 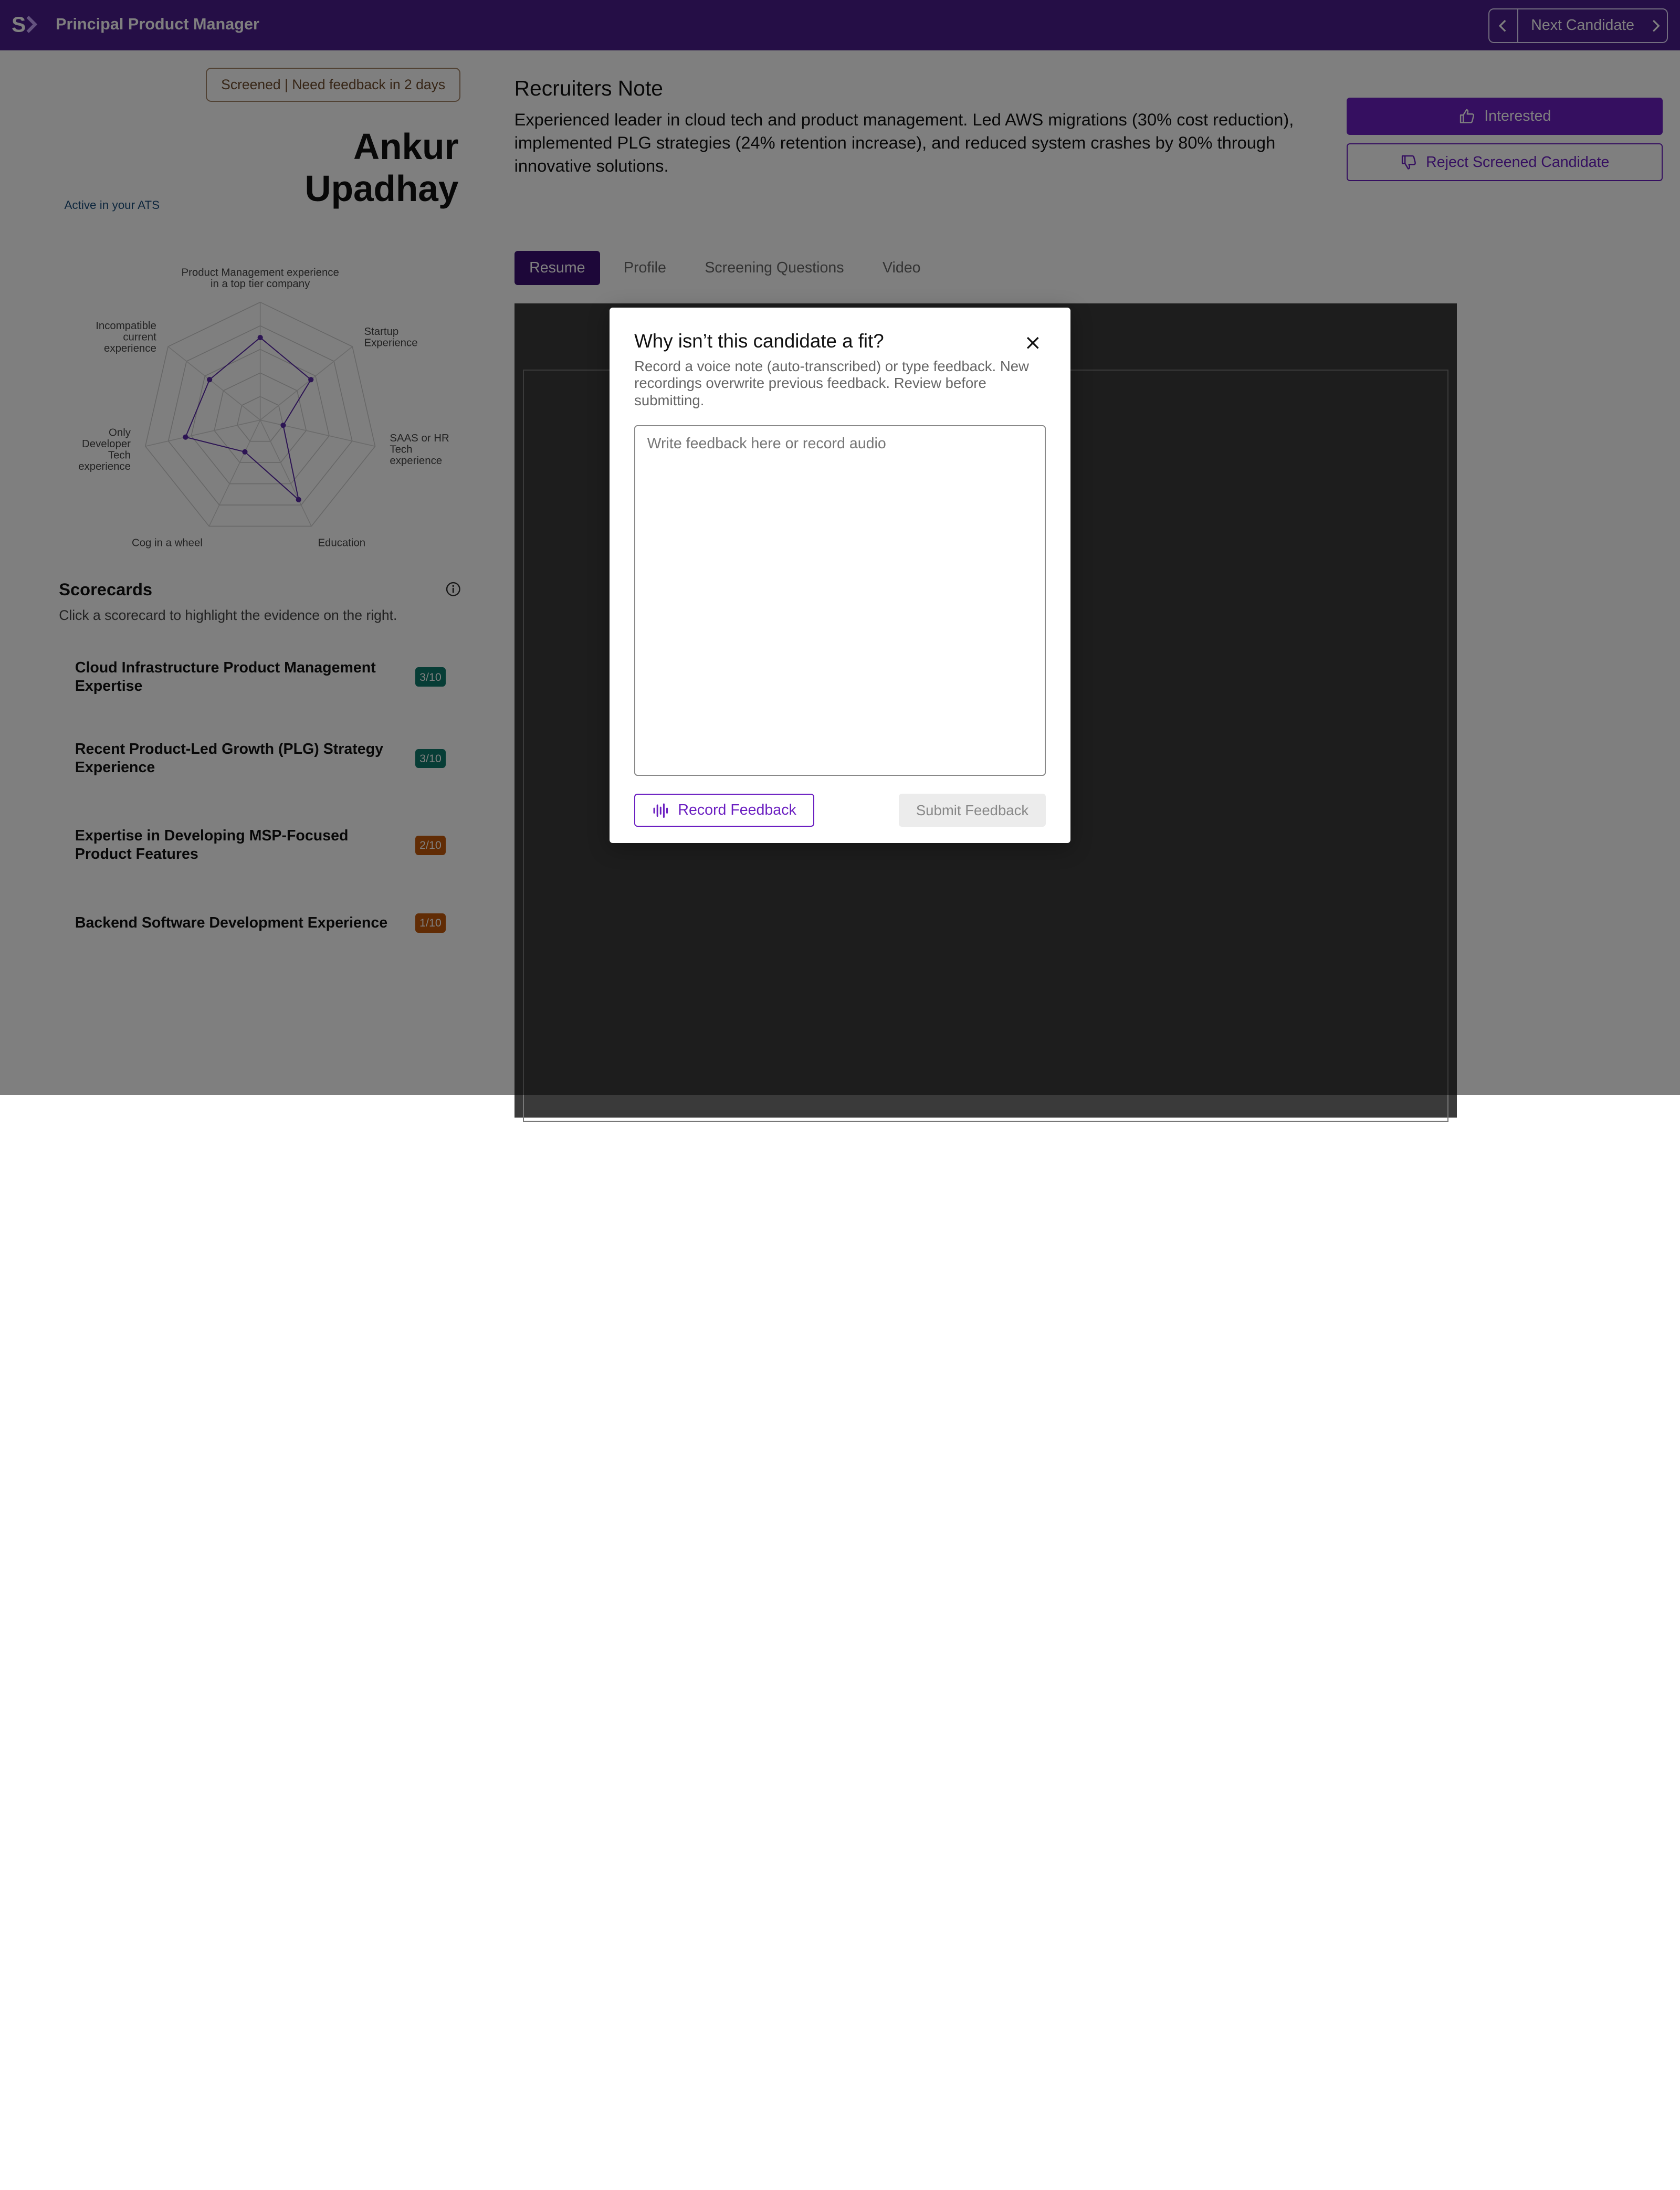 What do you see at coordinates (1033, 343) in the screenshot?
I see `close-icon` at bounding box center [1033, 343].